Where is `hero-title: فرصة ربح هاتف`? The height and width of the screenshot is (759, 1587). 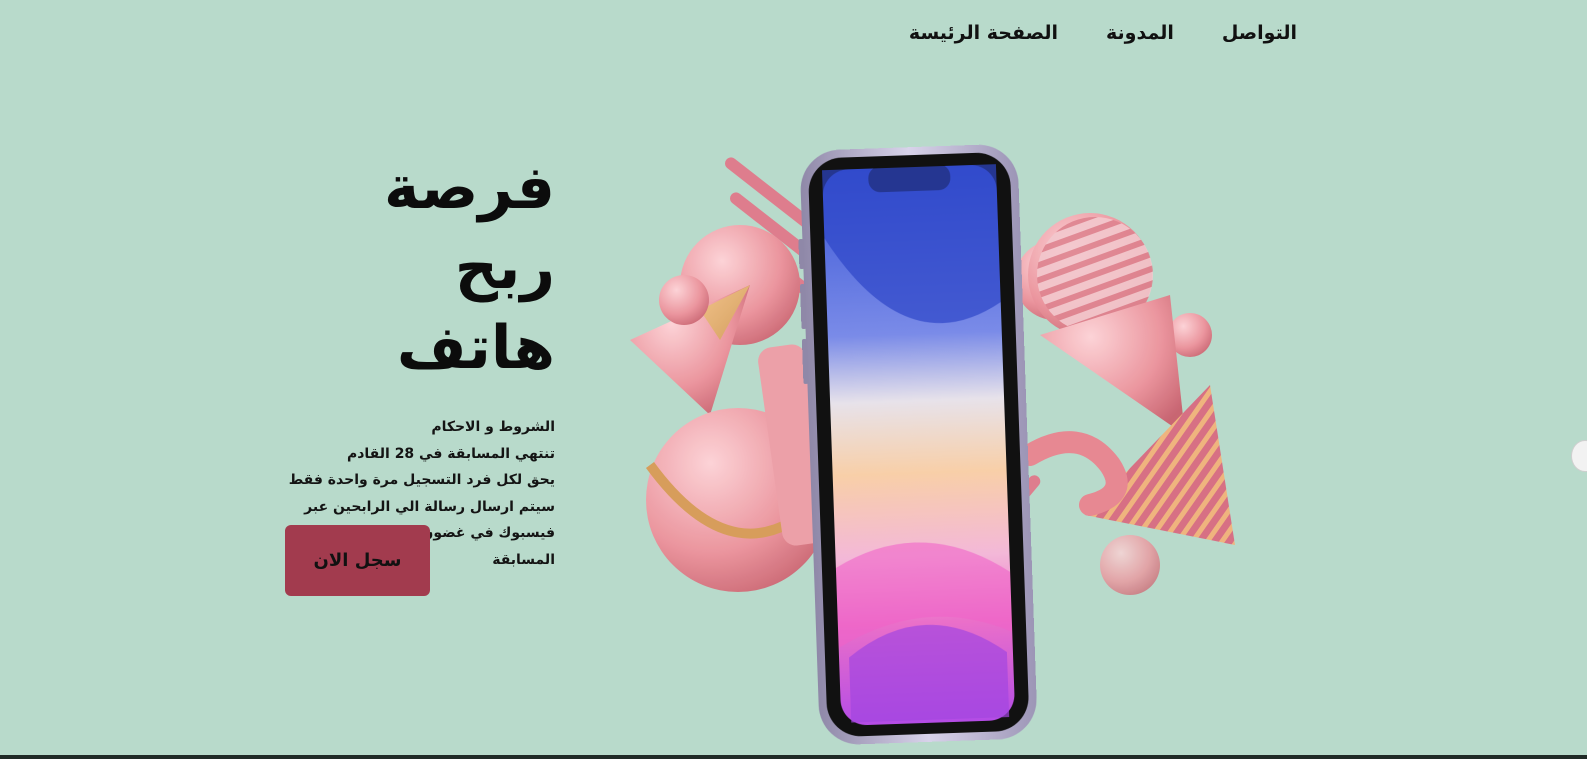 hero-title: فرصة ربح هاتف is located at coordinates (420, 268).